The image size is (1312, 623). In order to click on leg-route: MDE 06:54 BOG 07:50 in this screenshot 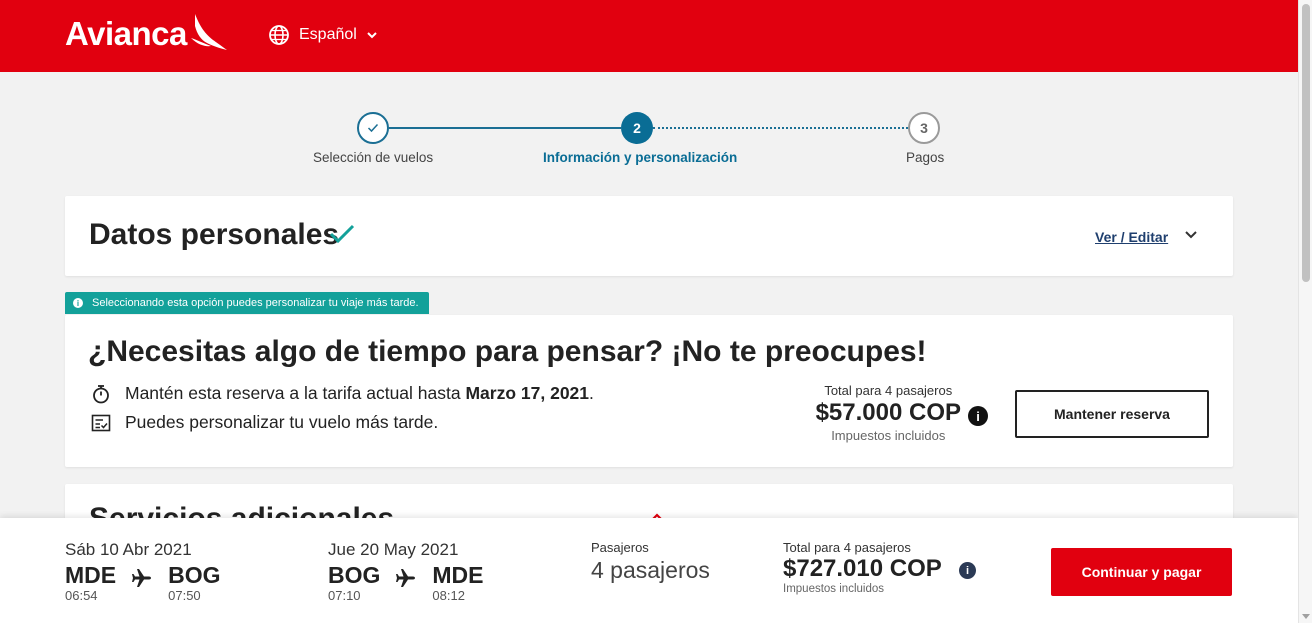, I will do `click(143, 582)`.